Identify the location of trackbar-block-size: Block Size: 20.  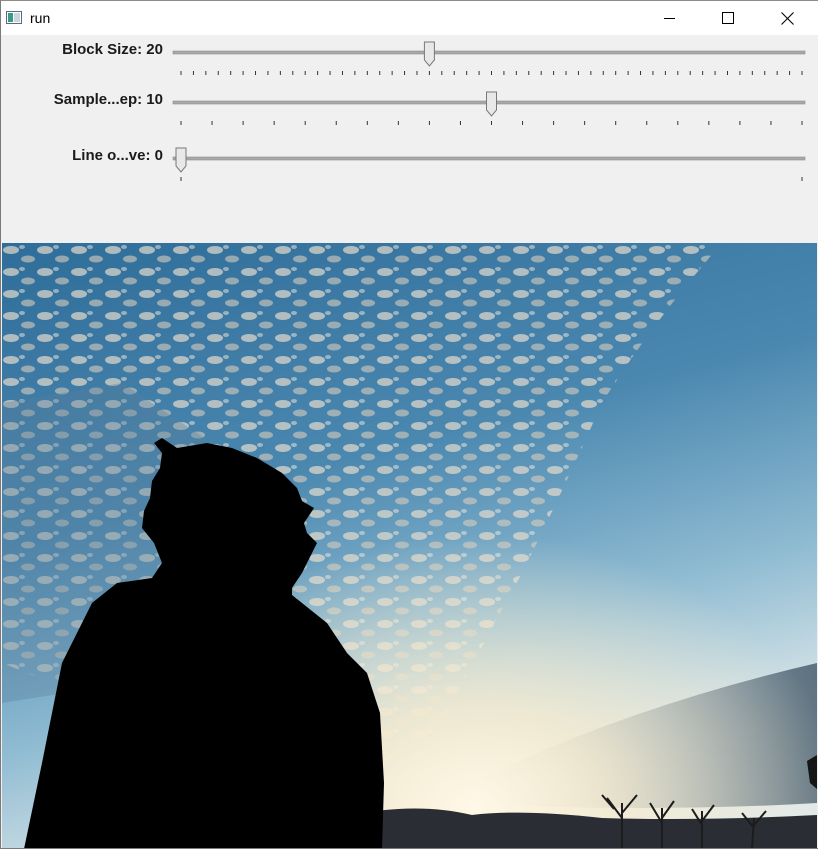
(409, 60).